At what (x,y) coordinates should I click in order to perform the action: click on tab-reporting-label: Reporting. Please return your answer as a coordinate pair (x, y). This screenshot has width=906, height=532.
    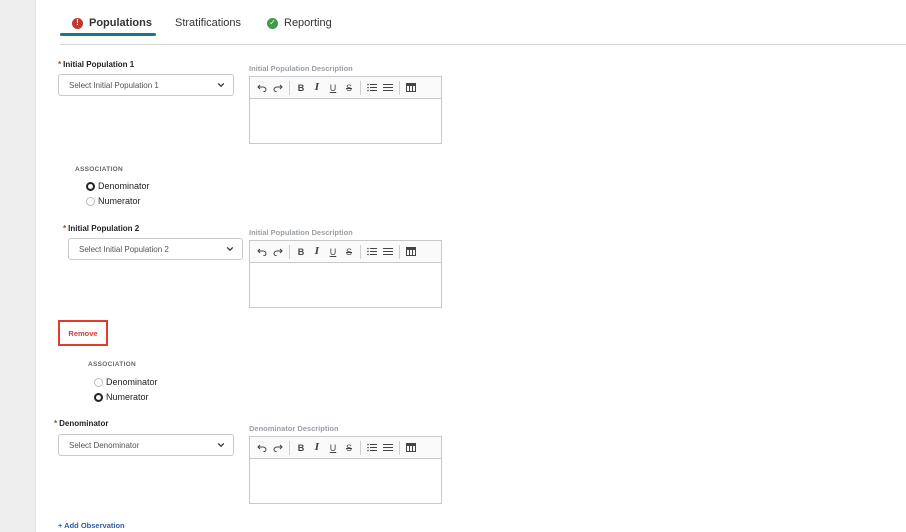
    Looking at the image, I should click on (308, 23).